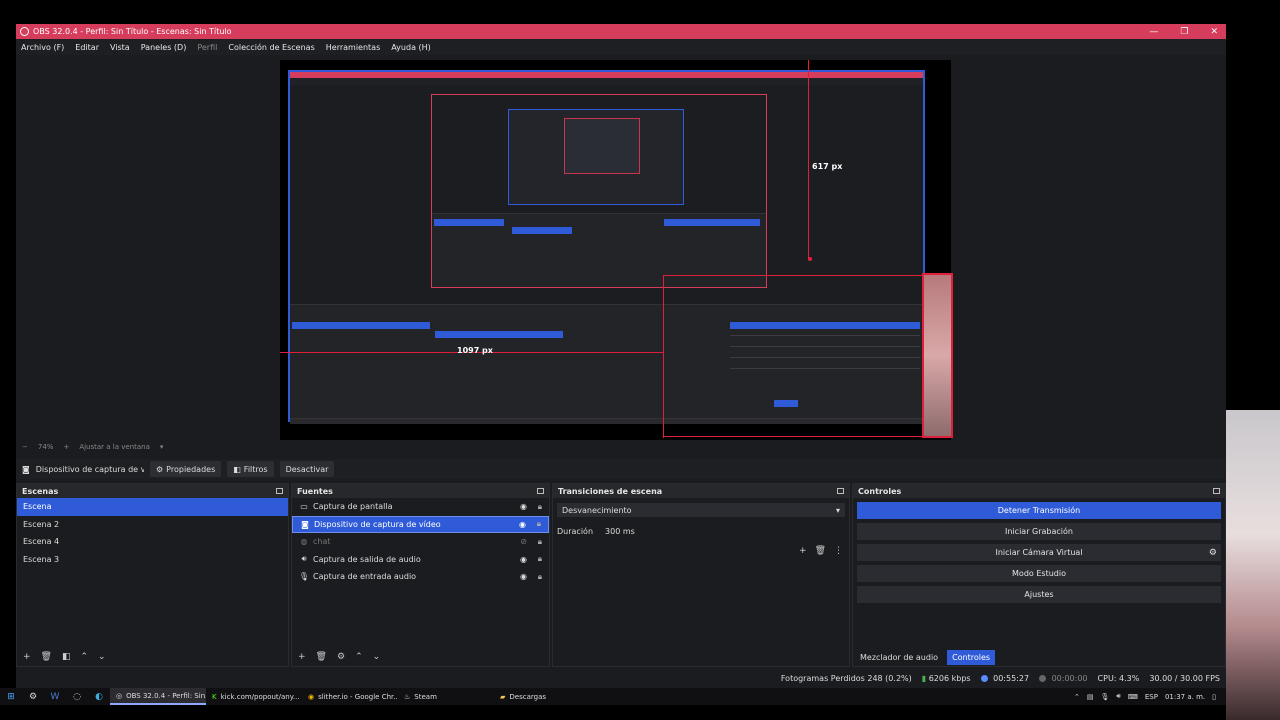 The image size is (1280, 720). I want to click on source-item: 🔊︎ Captura de salida de audio ◉ 🔒︎, so click(420, 560).